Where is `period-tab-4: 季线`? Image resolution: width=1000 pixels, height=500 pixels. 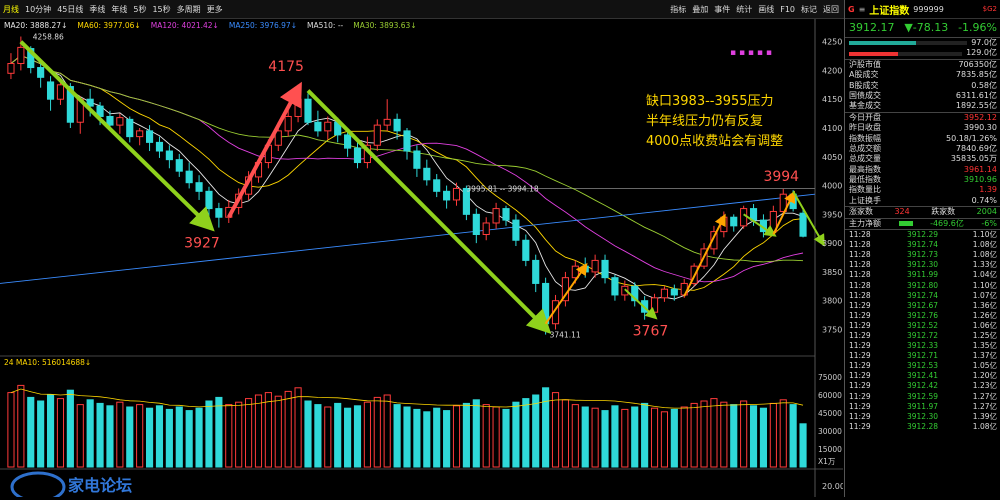
period-tab-4: 季线 is located at coordinates (97, 9).